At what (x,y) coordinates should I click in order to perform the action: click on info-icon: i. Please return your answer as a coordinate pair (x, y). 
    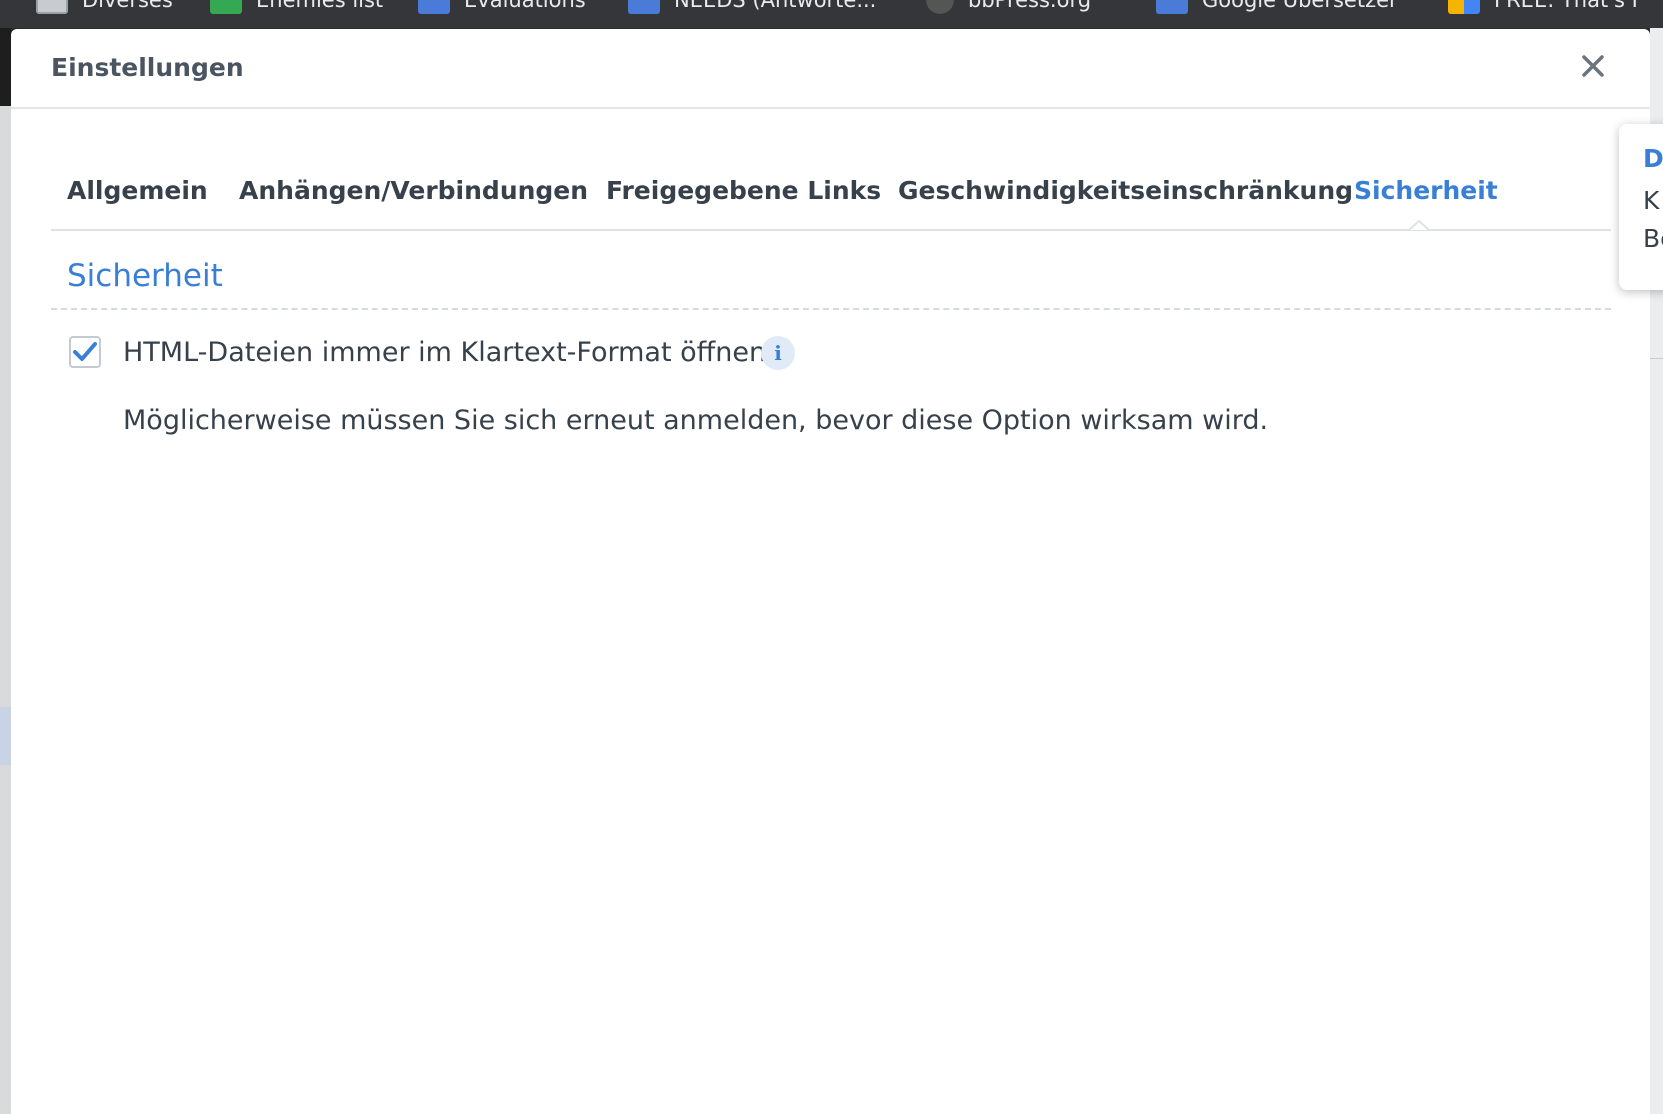
    Looking at the image, I should click on (778, 353).